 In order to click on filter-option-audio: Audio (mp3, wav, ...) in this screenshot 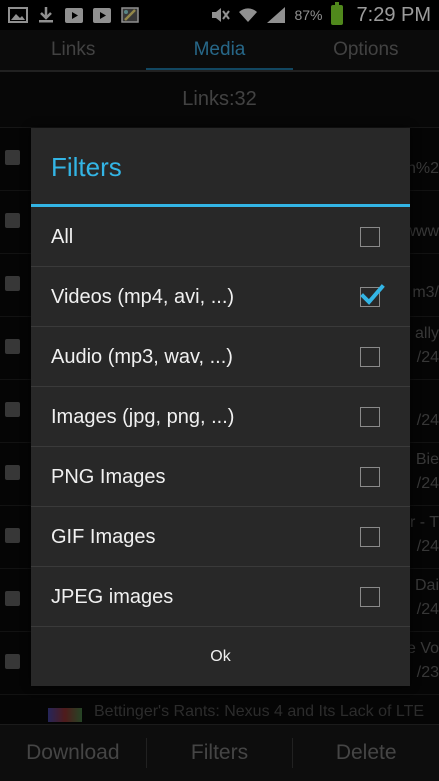, I will do `click(220, 357)`.